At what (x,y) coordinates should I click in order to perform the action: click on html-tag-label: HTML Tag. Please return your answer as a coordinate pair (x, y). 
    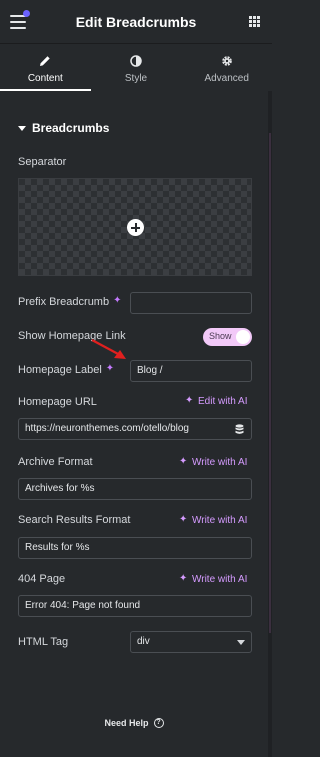
    Looking at the image, I should click on (43, 642).